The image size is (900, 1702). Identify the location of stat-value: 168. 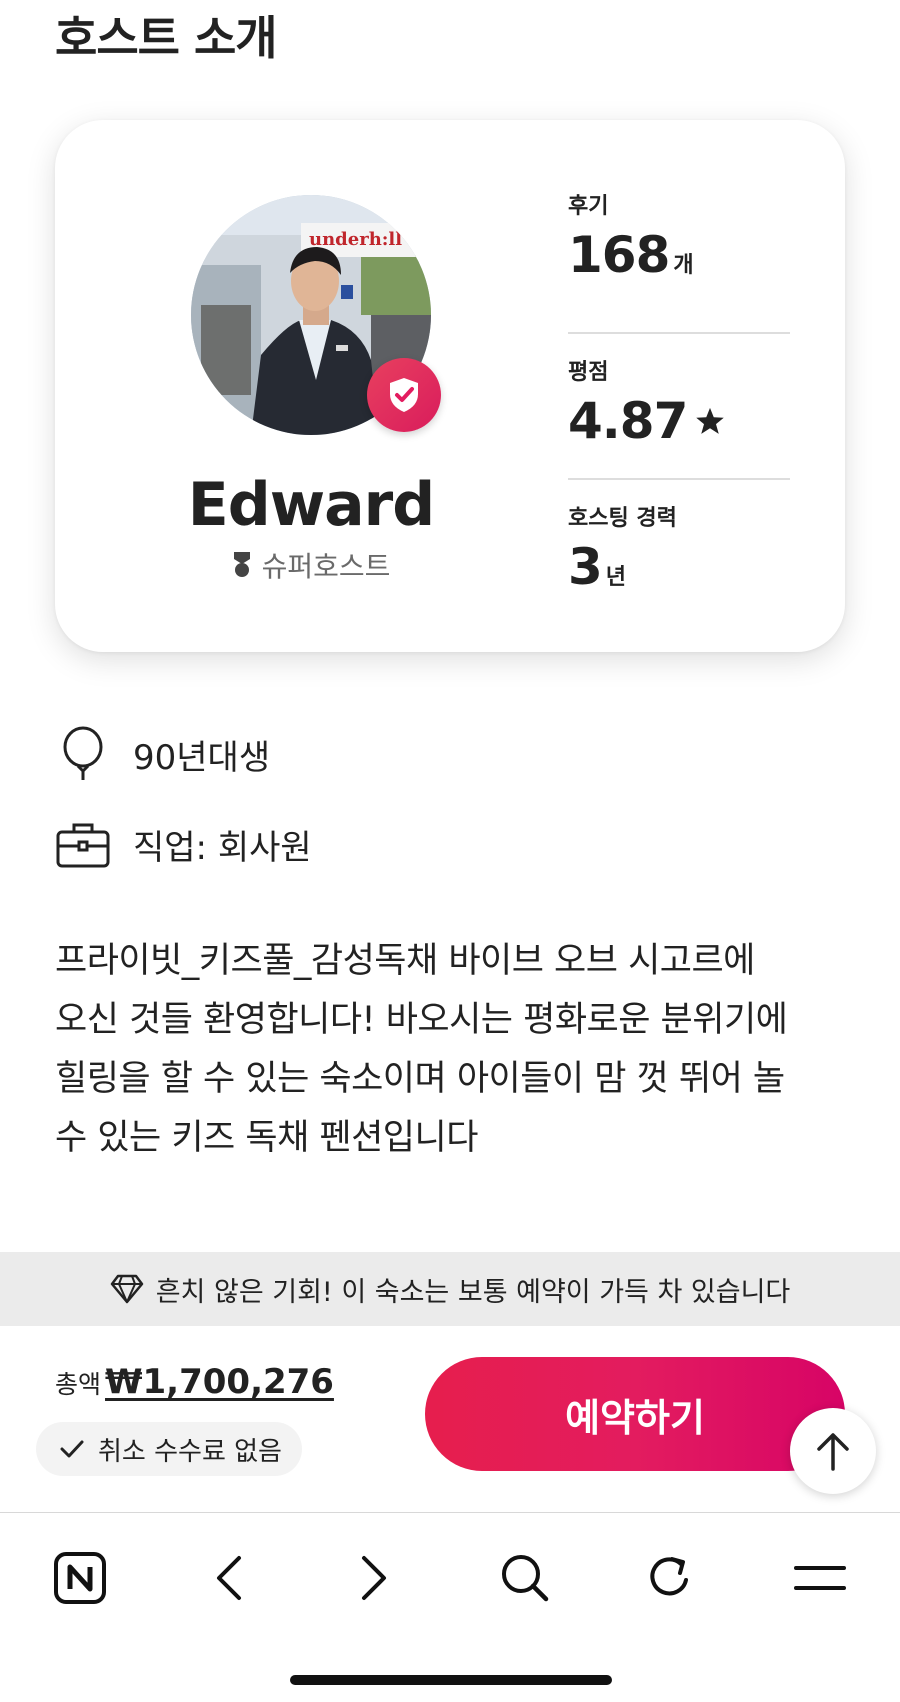
(619, 255).